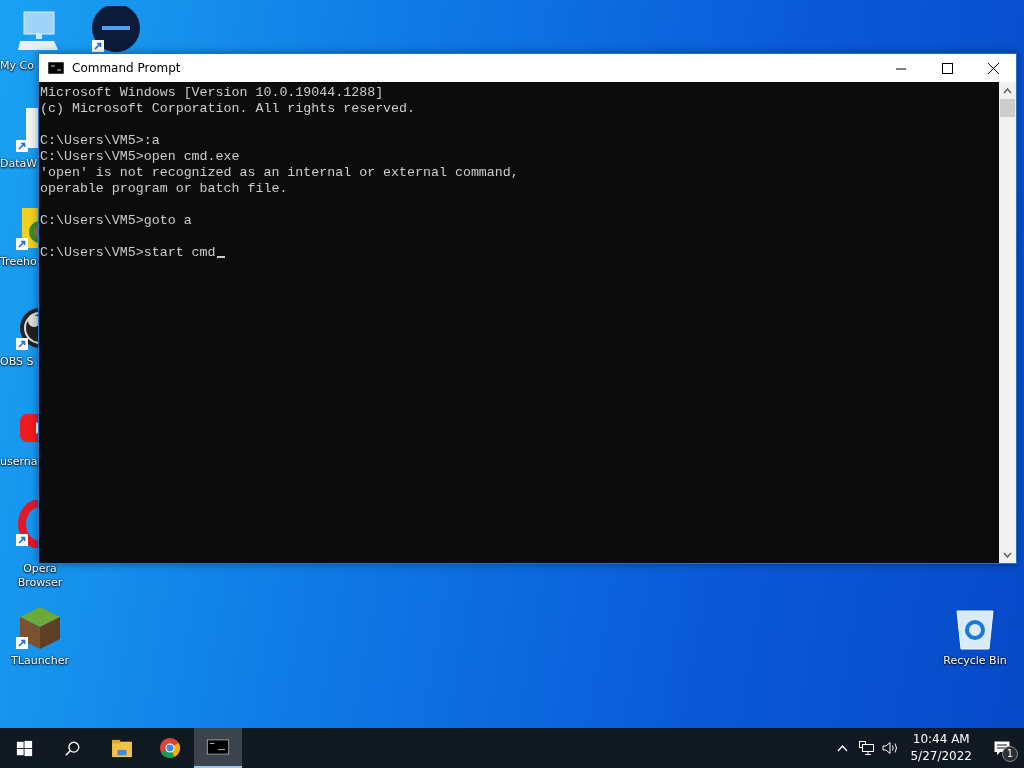 This screenshot has height=768, width=1024. I want to click on clock: 10:44 AM 5/27/2022, so click(941, 748).